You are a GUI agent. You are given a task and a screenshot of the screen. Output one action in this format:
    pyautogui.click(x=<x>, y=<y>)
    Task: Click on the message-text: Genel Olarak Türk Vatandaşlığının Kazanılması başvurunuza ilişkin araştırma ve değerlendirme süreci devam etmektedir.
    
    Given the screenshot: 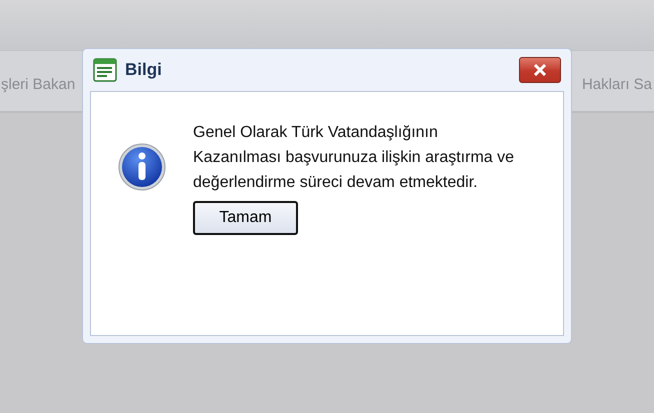 What is the action you would take?
    pyautogui.click(x=354, y=158)
    